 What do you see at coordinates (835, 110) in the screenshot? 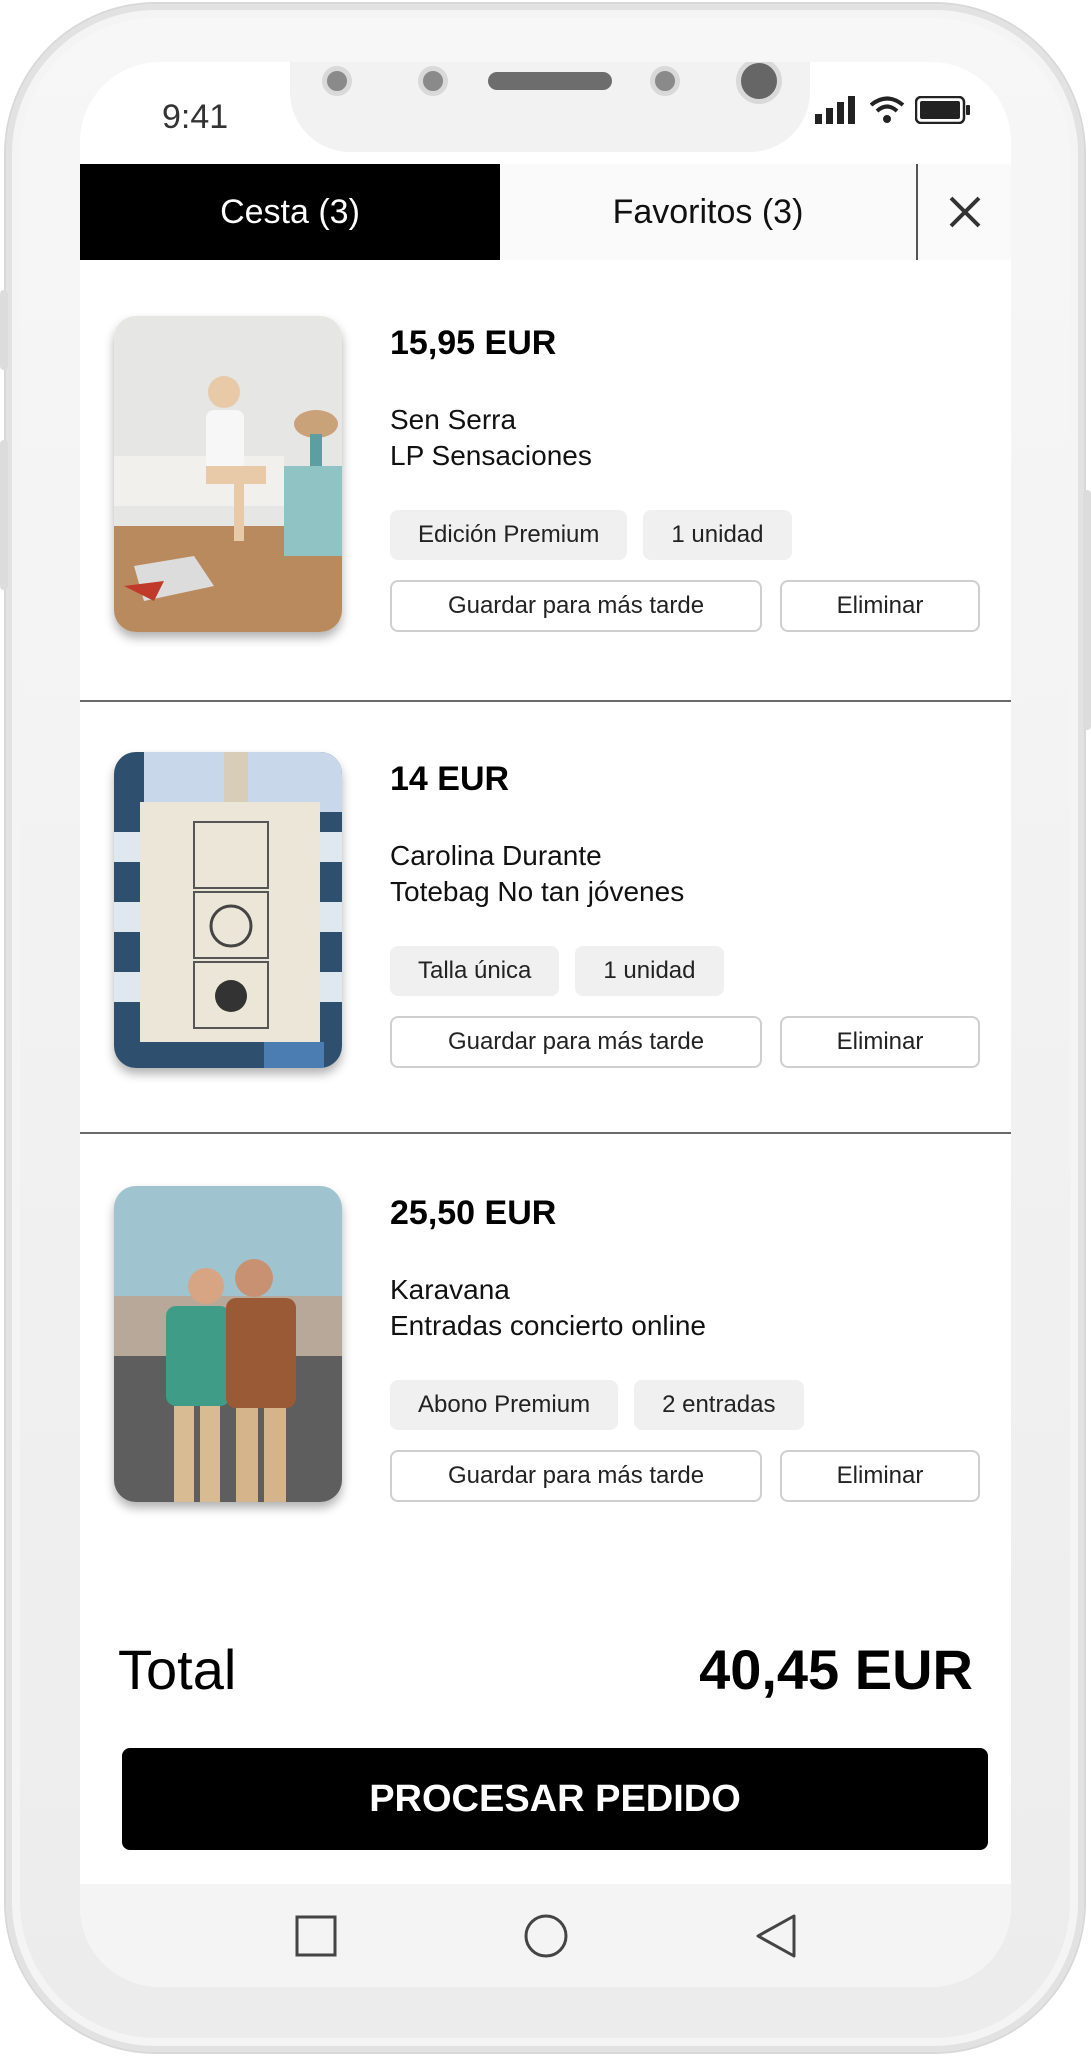
I see `signal-icon` at bounding box center [835, 110].